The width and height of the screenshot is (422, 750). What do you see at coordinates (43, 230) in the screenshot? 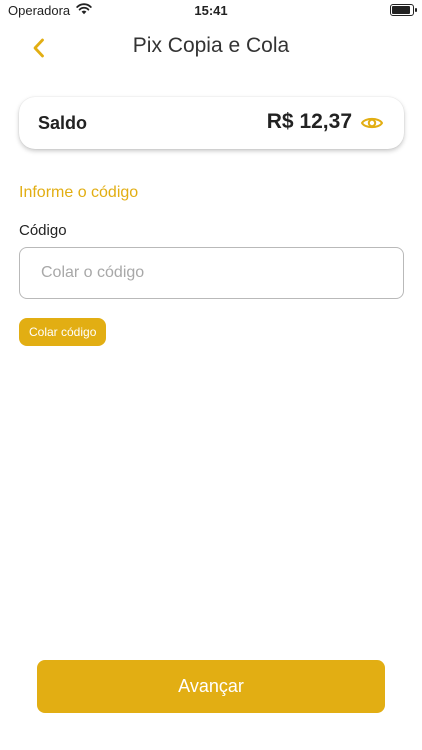
I see `code-field-label: Código` at bounding box center [43, 230].